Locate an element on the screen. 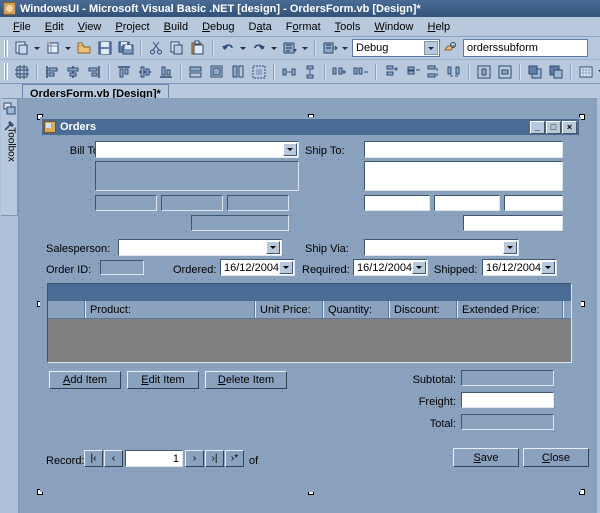  column-header-unit-price: Unit Price: is located at coordinates (290, 309).